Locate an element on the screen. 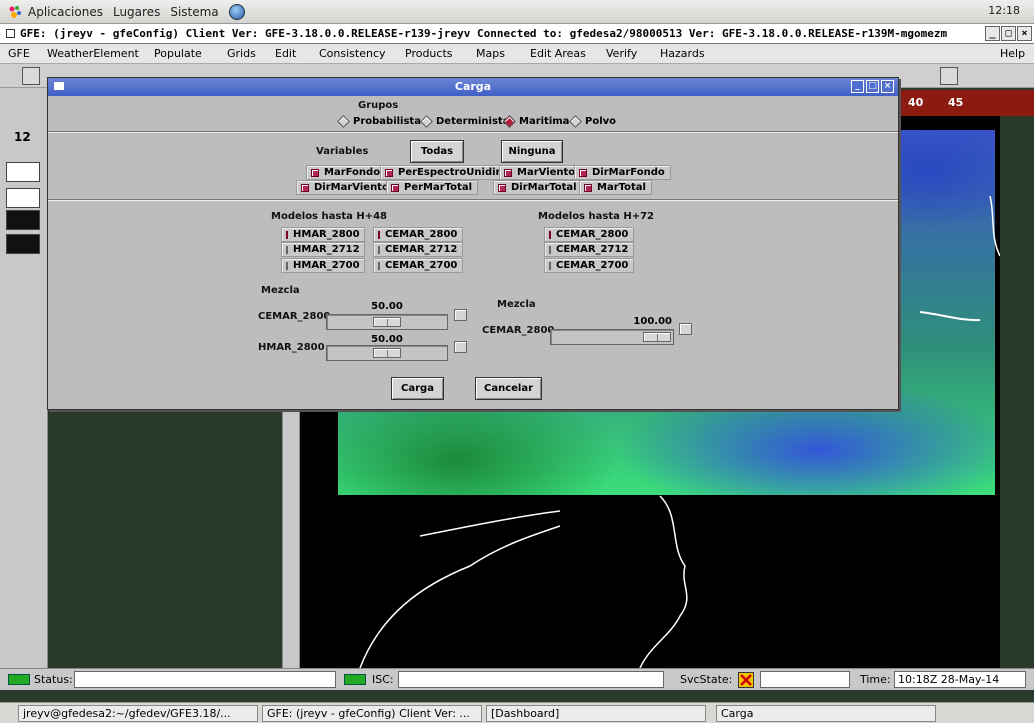 The image size is (1034, 723). panel-menu-aplicaciones: Aplicaciones is located at coordinates (65, 12).